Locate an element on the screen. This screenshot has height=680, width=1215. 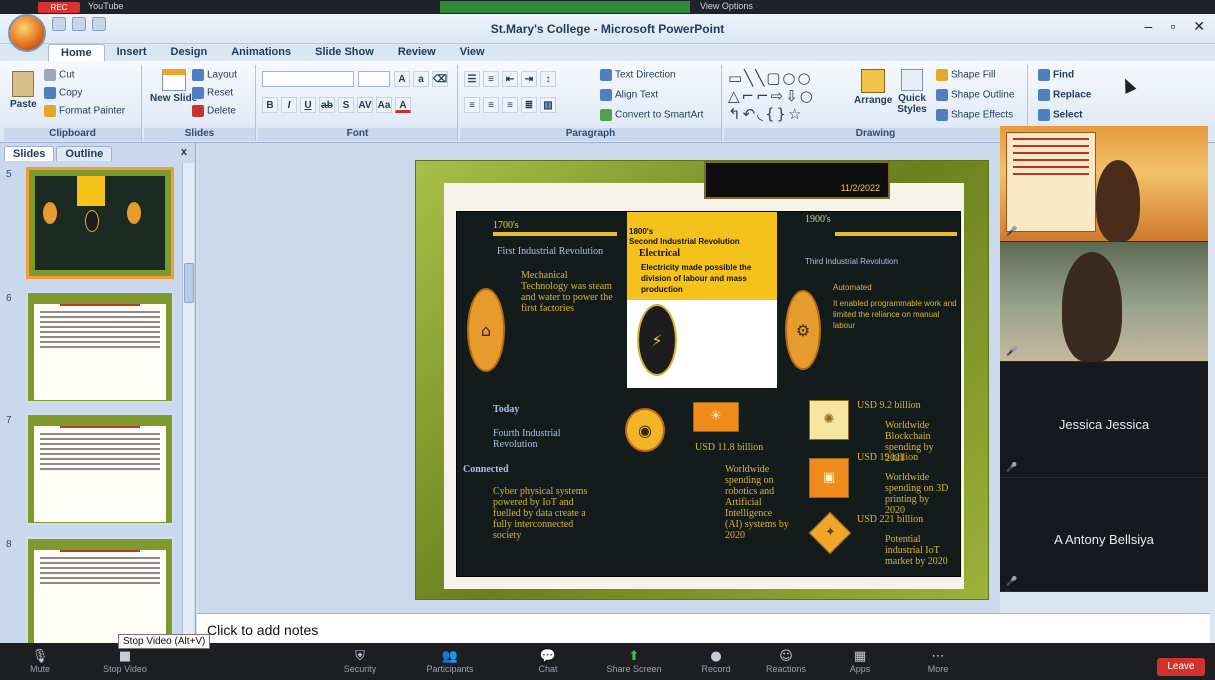
participant-figure is located at coordinates (1118, 201).